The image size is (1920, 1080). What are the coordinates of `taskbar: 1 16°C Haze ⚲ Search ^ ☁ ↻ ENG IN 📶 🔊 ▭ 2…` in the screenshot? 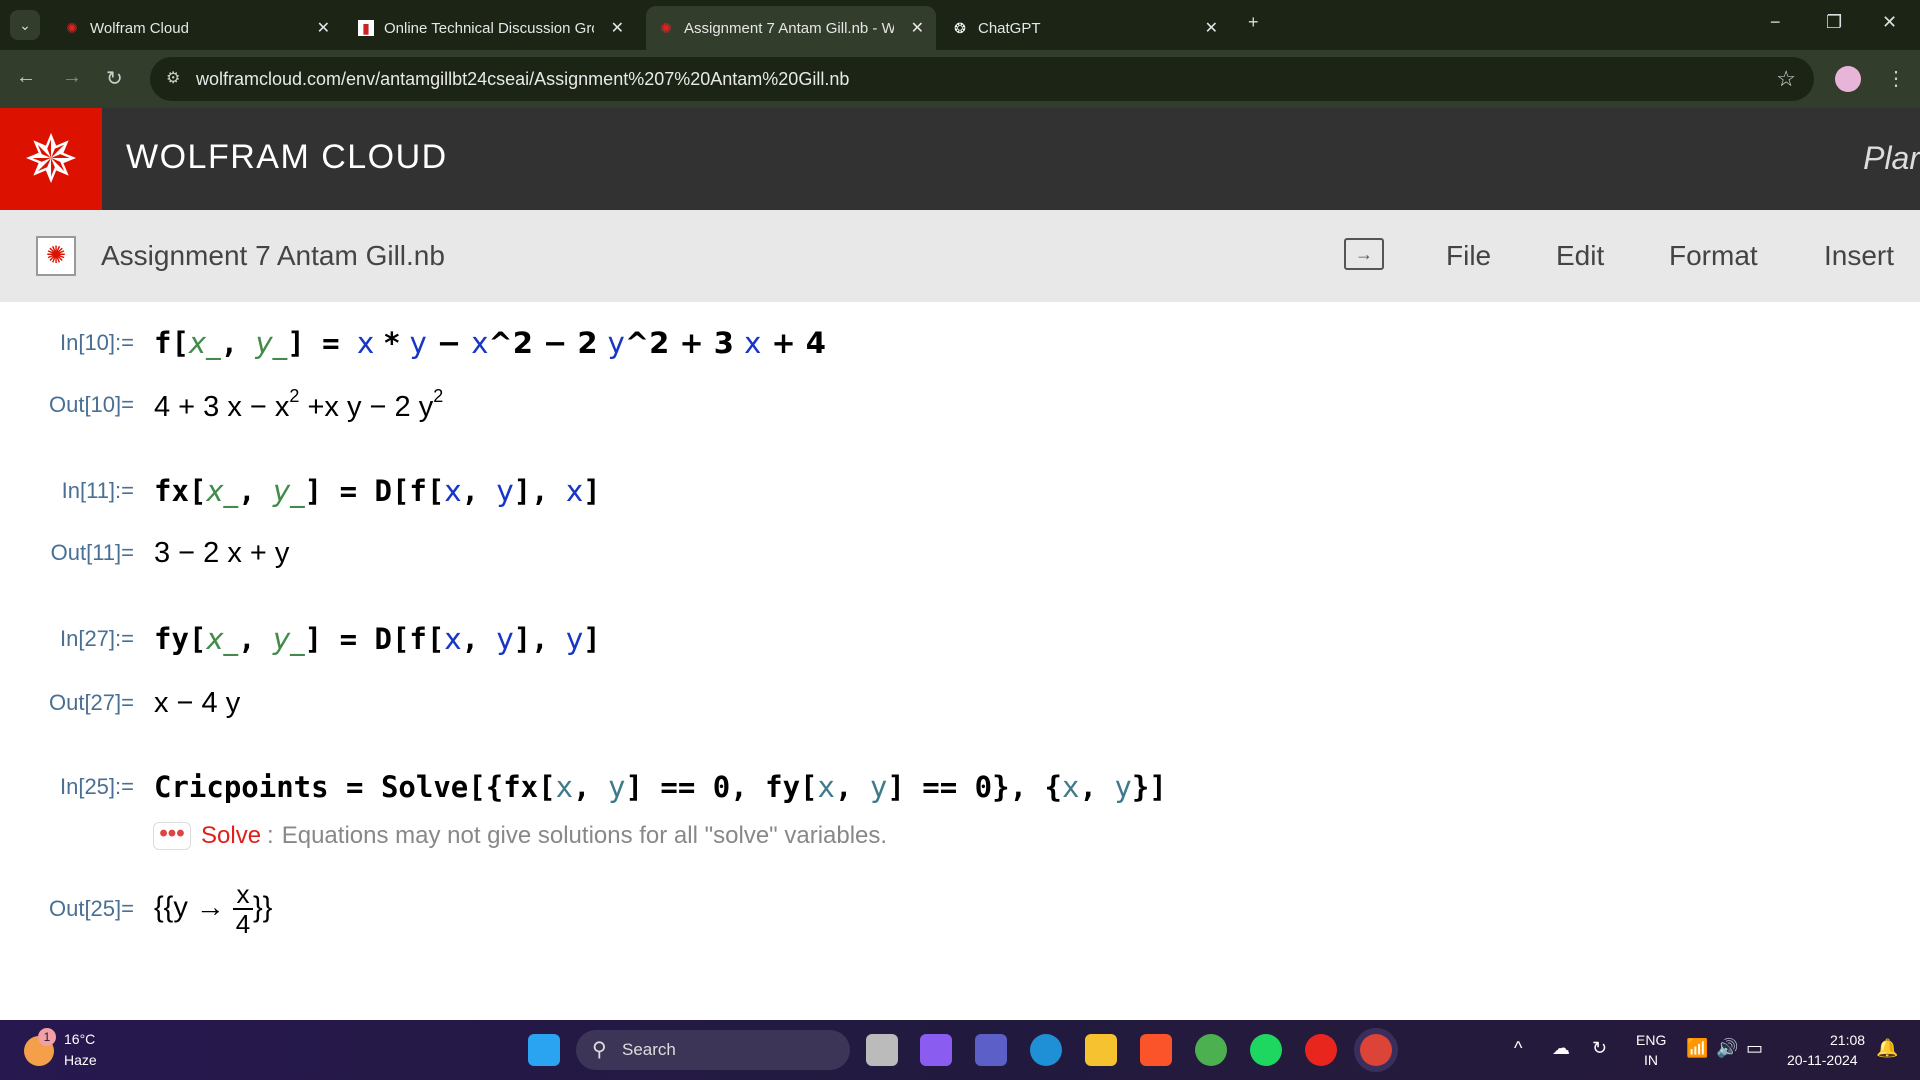 It's located at (960, 1050).